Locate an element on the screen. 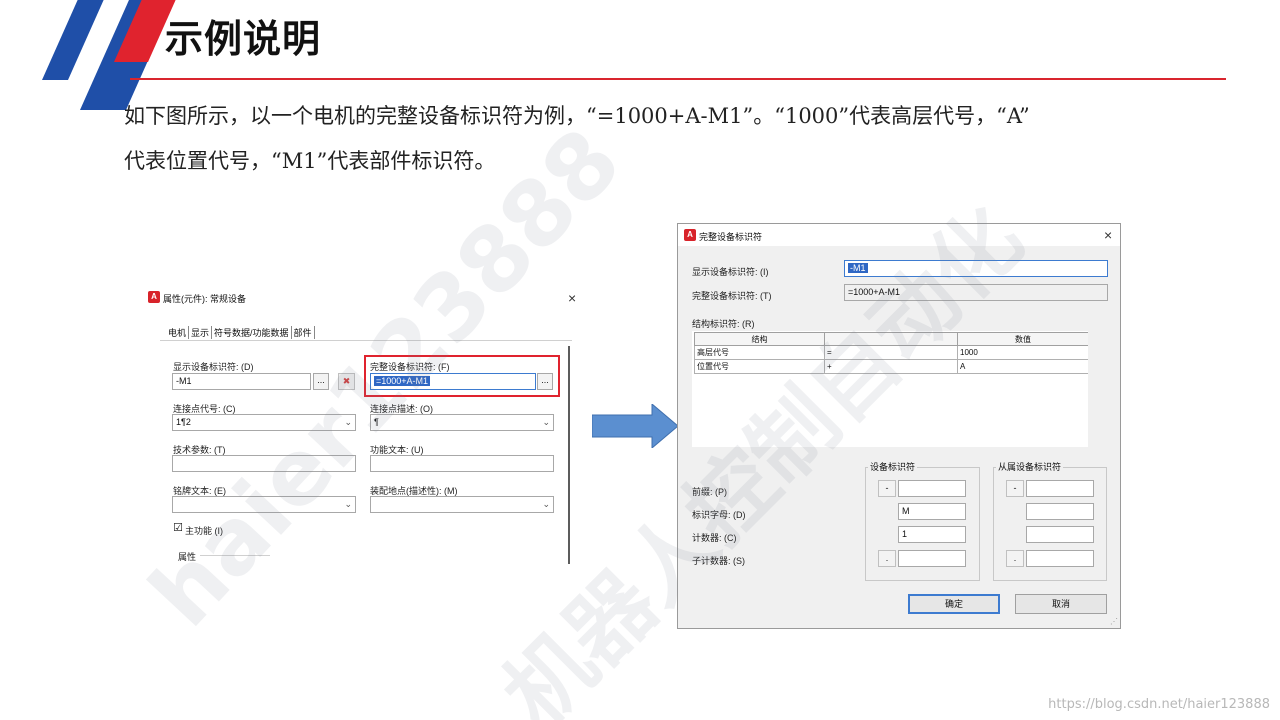 This screenshot has width=1280, height=720. parent-subcounter-button: . is located at coordinates (1015, 558).